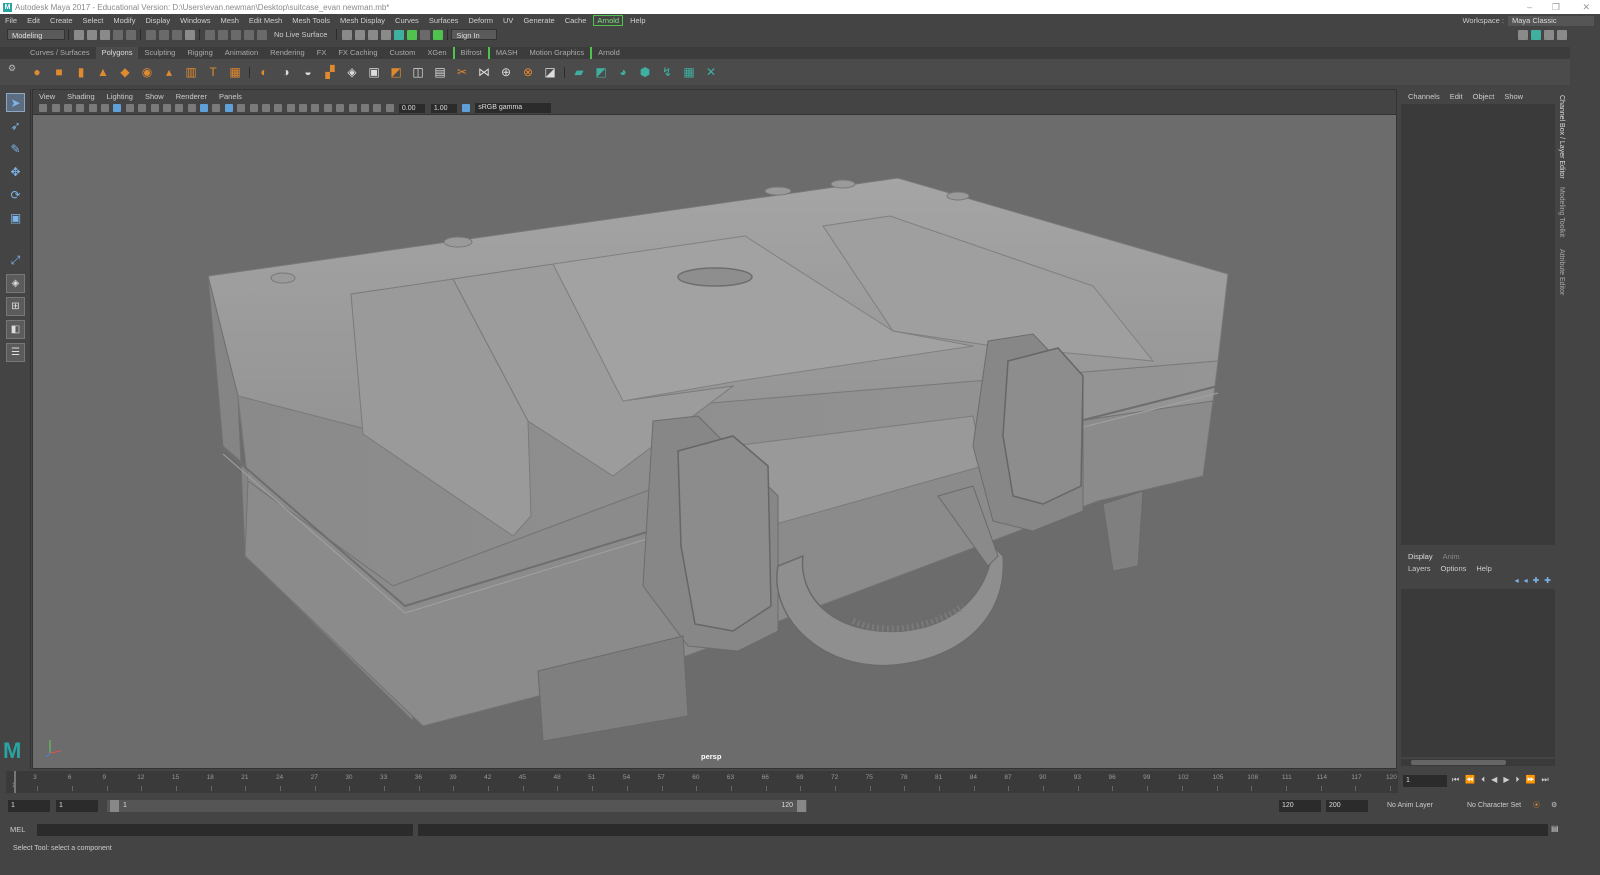 The image size is (1600, 875). Describe the element at coordinates (601, 72) in the screenshot. I see `cylindrical-uv-icon: ◩` at that location.